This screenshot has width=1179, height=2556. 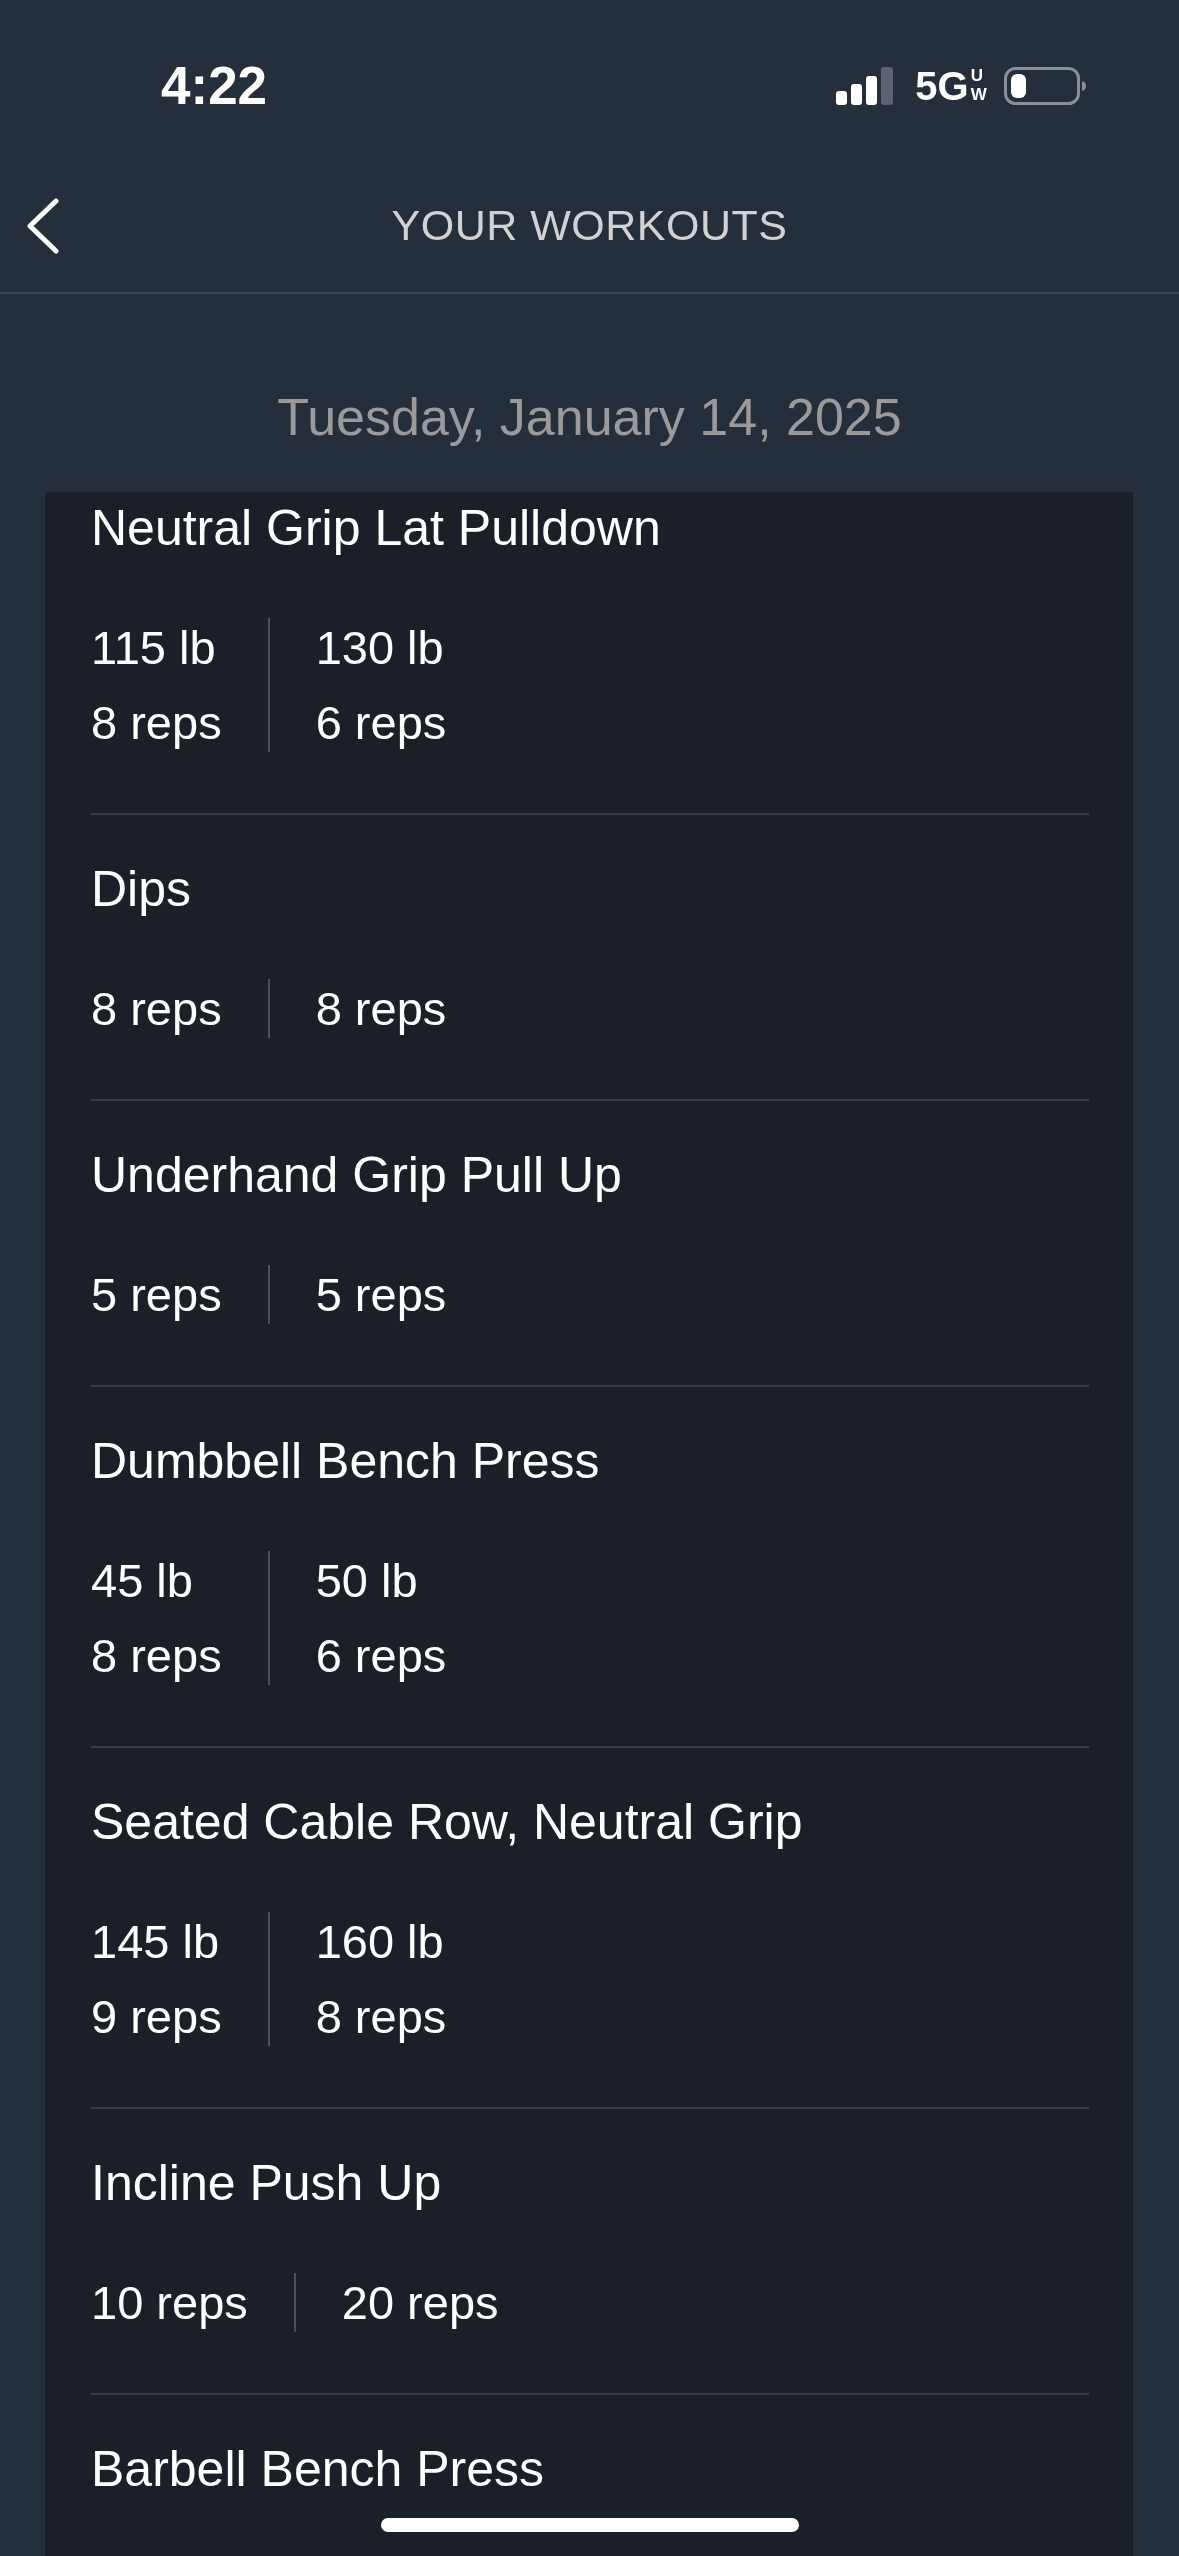 I want to click on page-title: YOUR WORKOUTS, so click(x=589, y=226).